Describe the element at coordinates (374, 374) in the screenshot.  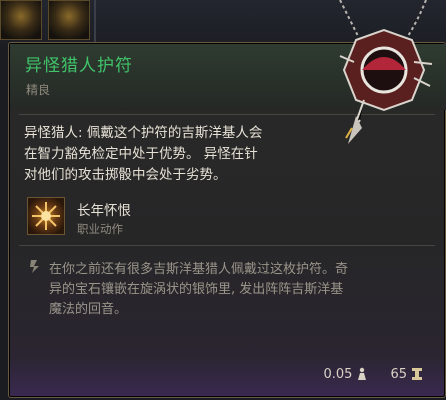
I see `item-stats: 0.05 65` at that location.